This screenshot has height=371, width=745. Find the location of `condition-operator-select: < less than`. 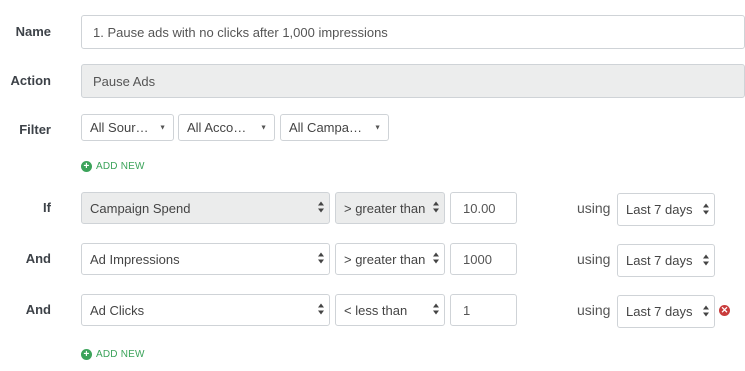

condition-operator-select: < less than is located at coordinates (390, 310).